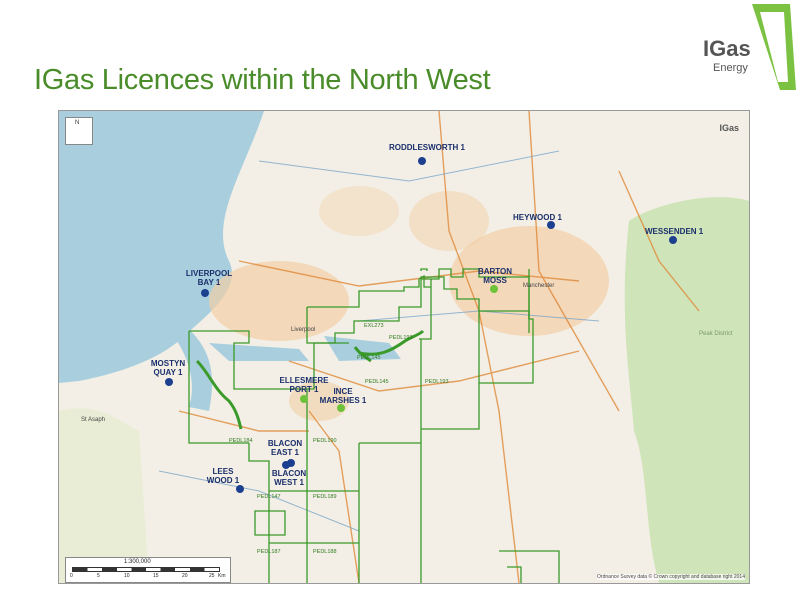  What do you see at coordinates (241, 441) in the screenshot?
I see `licence-label-pedl184: PEDL184` at bounding box center [241, 441].